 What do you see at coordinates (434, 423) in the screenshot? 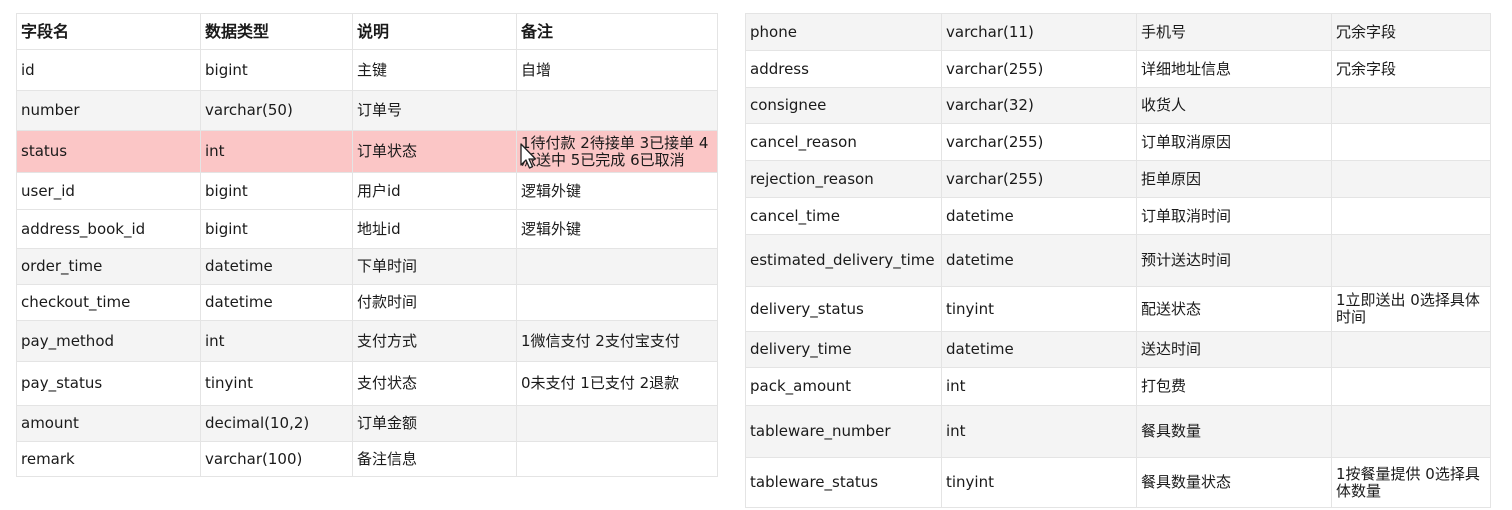
I see `description-cell: 订单金额` at bounding box center [434, 423].